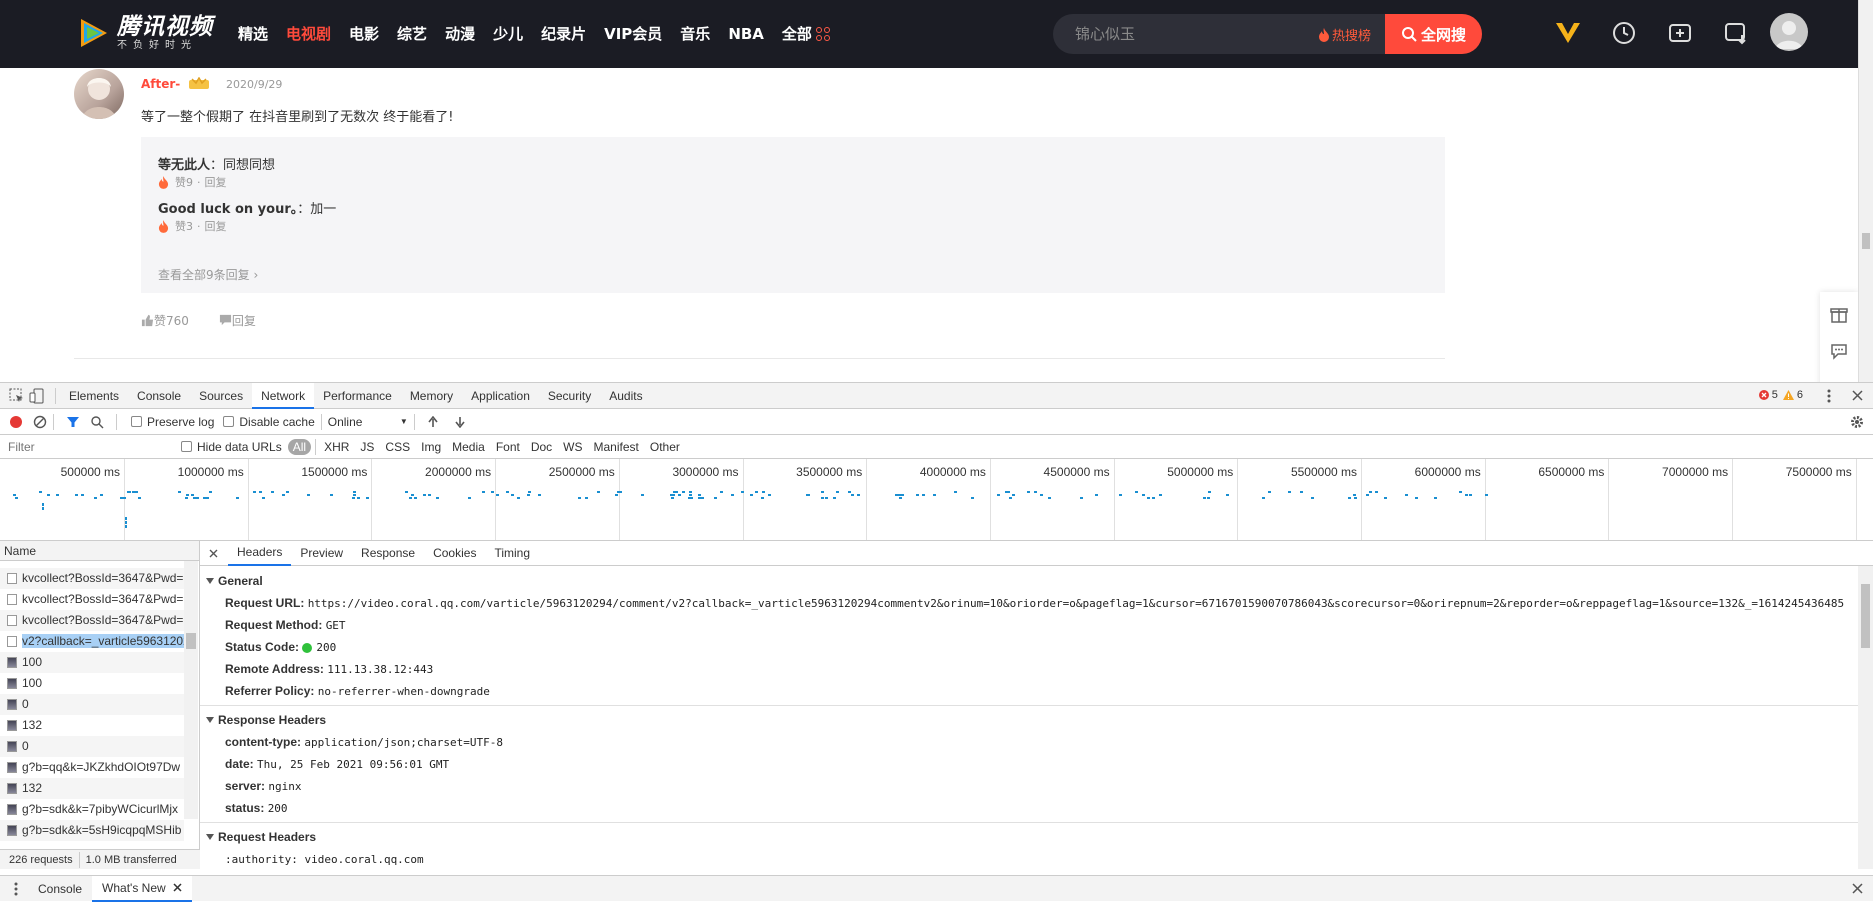  What do you see at coordinates (299, 446) in the screenshot?
I see `filter-type-all: All` at bounding box center [299, 446].